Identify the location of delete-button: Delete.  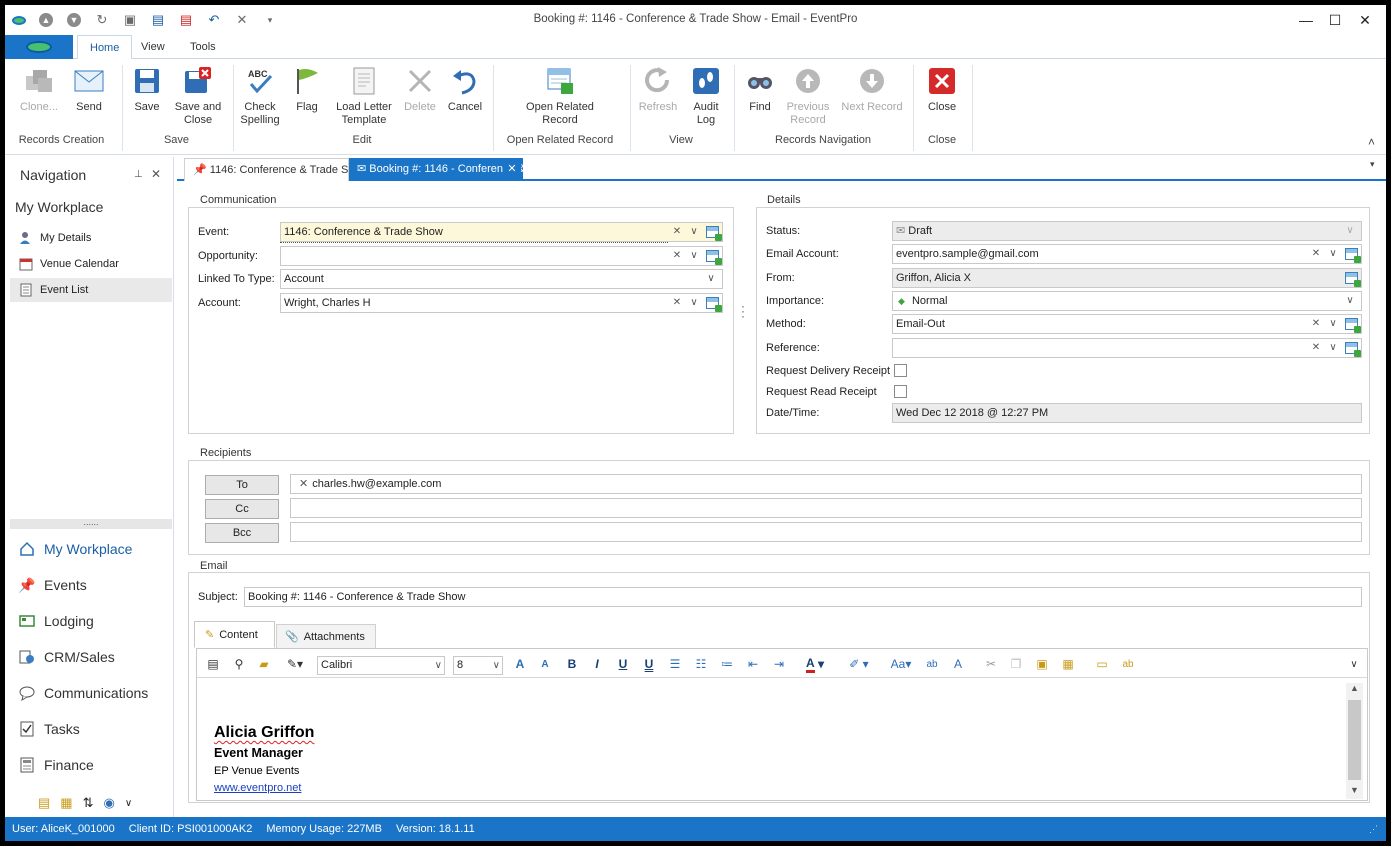
(420, 89).